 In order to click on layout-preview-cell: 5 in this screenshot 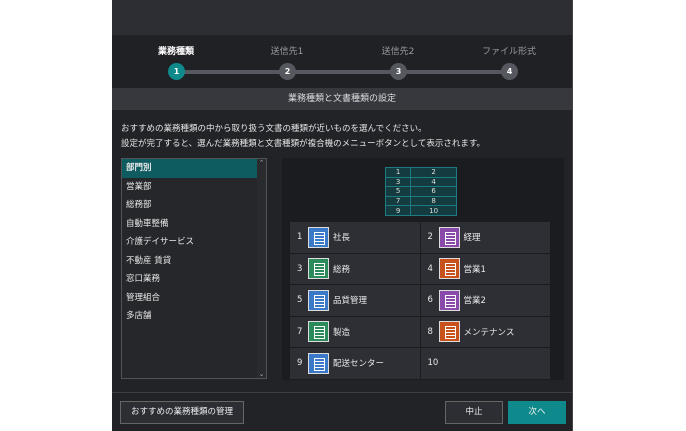, I will do `click(398, 191)`.